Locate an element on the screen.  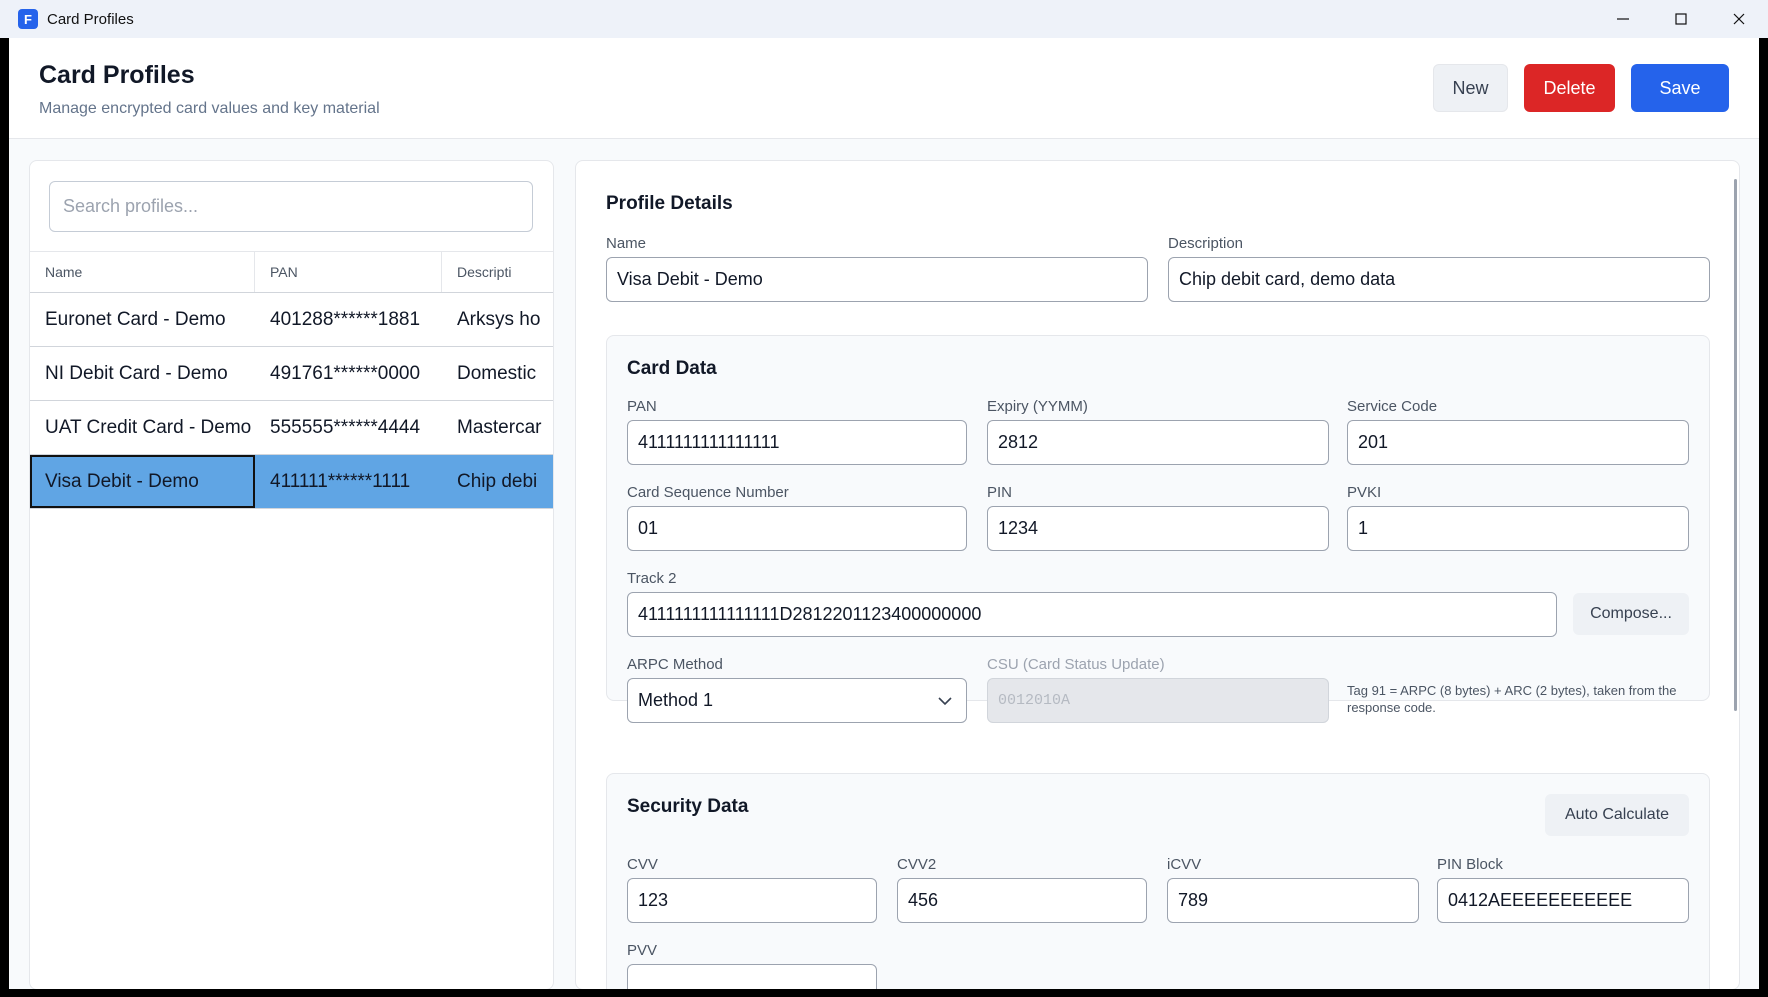
pin-field: 1234 is located at coordinates (1158, 528).